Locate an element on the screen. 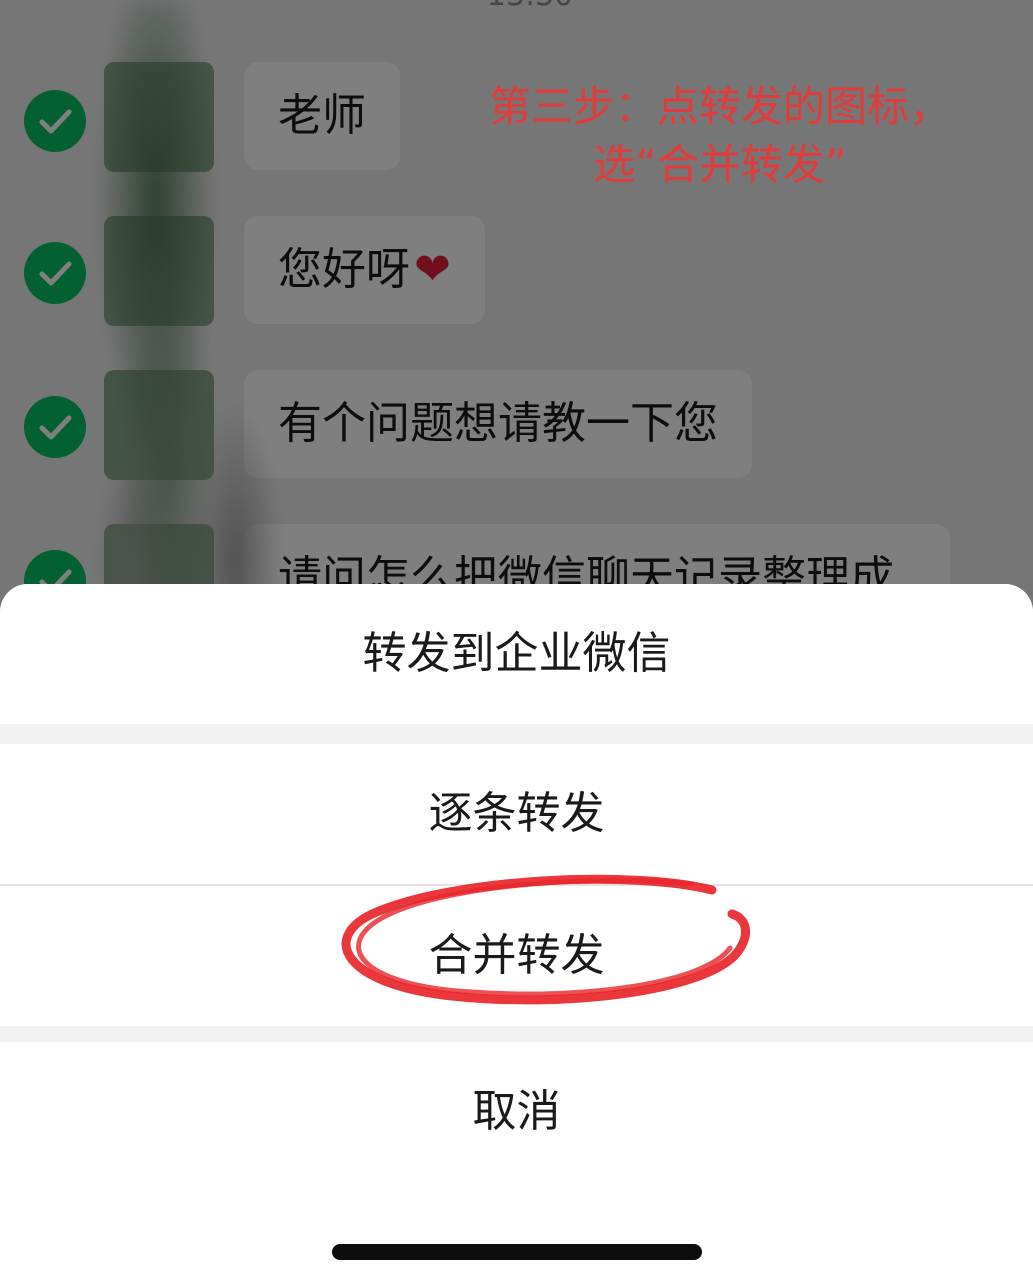 Image resolution: width=1033 pixels, height=1280 pixels. highlight-circle-annotation is located at coordinates (545, 939).